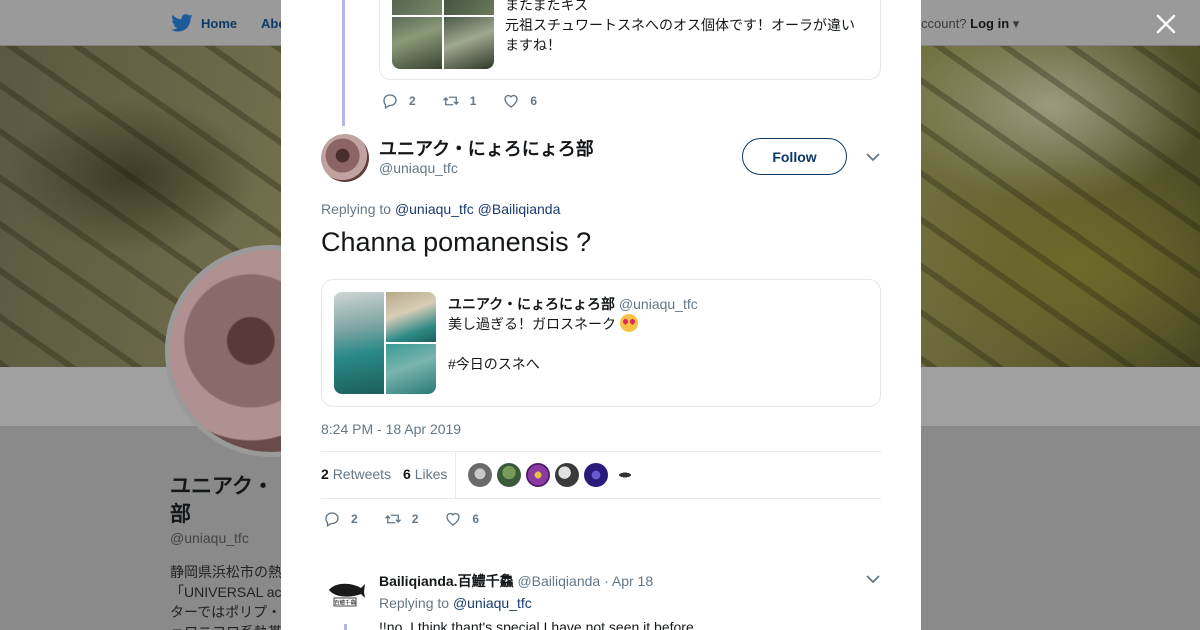  I want to click on profile-bio: 静岡県浜松市の熱 「UNIVERSAL ac ターではポリプ・ ェロニコロ系執帯, so click(226, 596).